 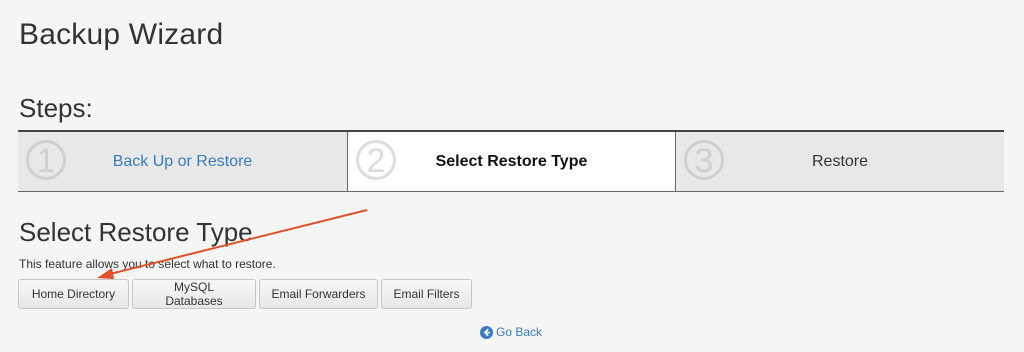 I want to click on mysql-databases-button: MySQL Databases, so click(x=194, y=294).